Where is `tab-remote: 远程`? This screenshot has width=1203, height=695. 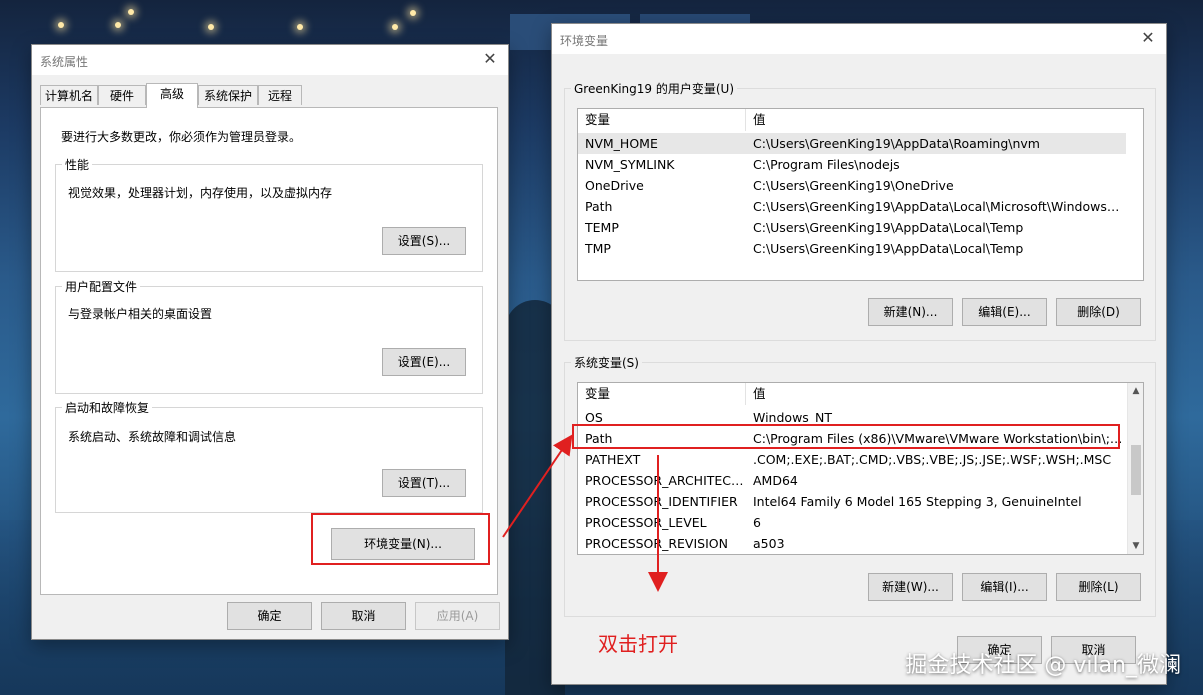
tab-remote: 远程 is located at coordinates (280, 95).